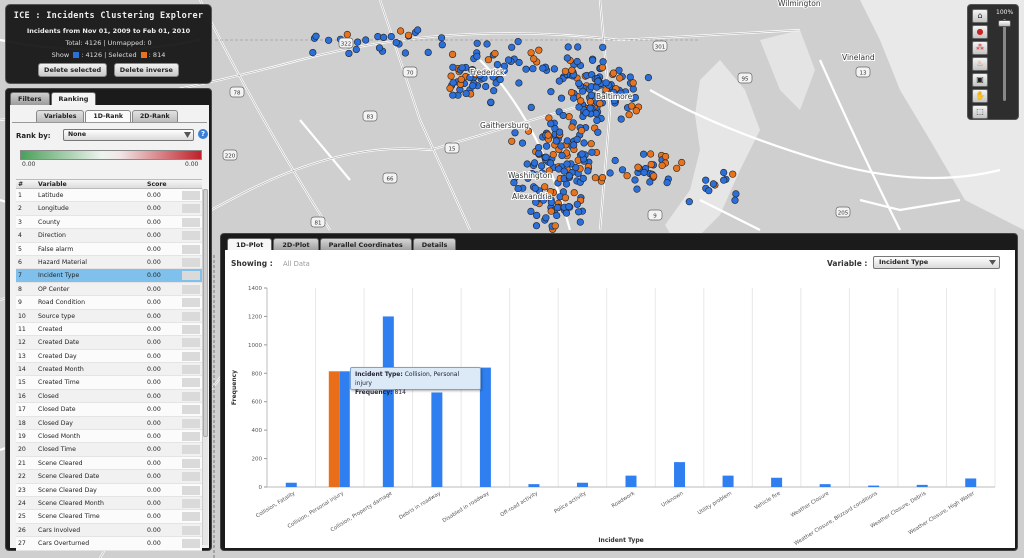  I want to click on table-row: 14 Created Month 0.00, so click(109, 370).